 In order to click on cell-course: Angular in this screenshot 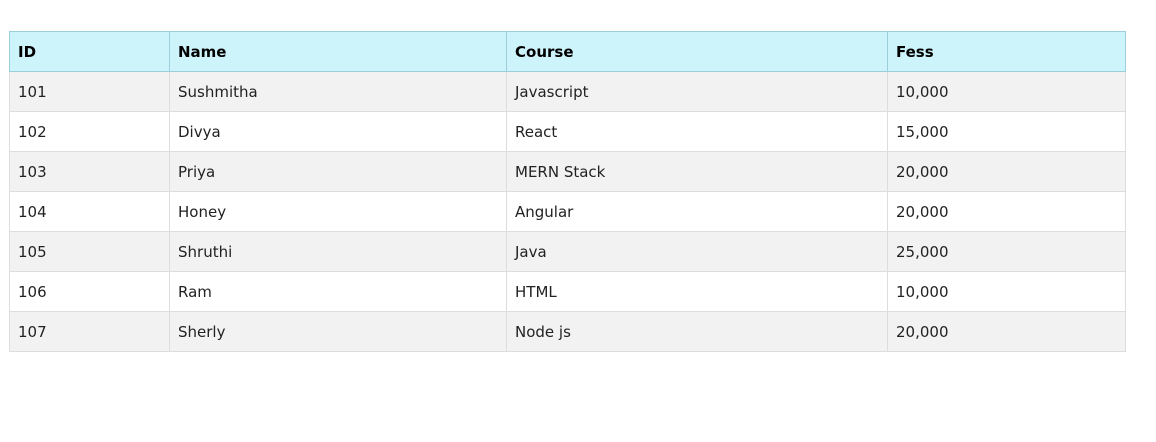, I will do `click(697, 211)`.